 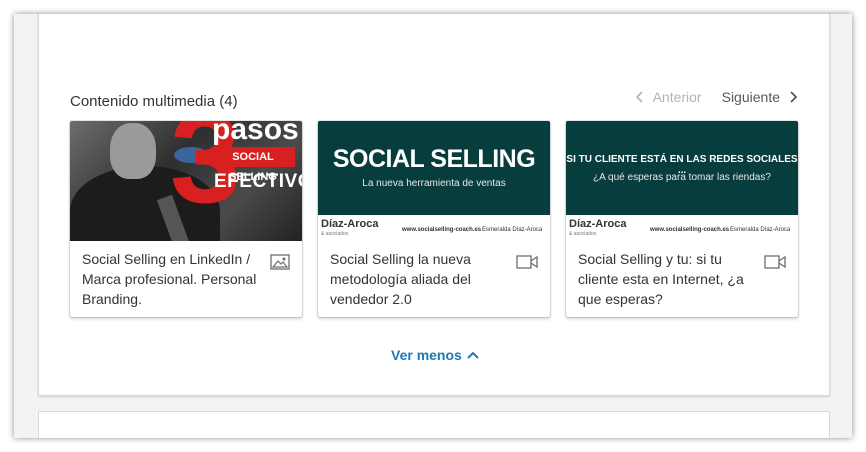 I want to click on next-button: Siguiente, so click(x=760, y=97).